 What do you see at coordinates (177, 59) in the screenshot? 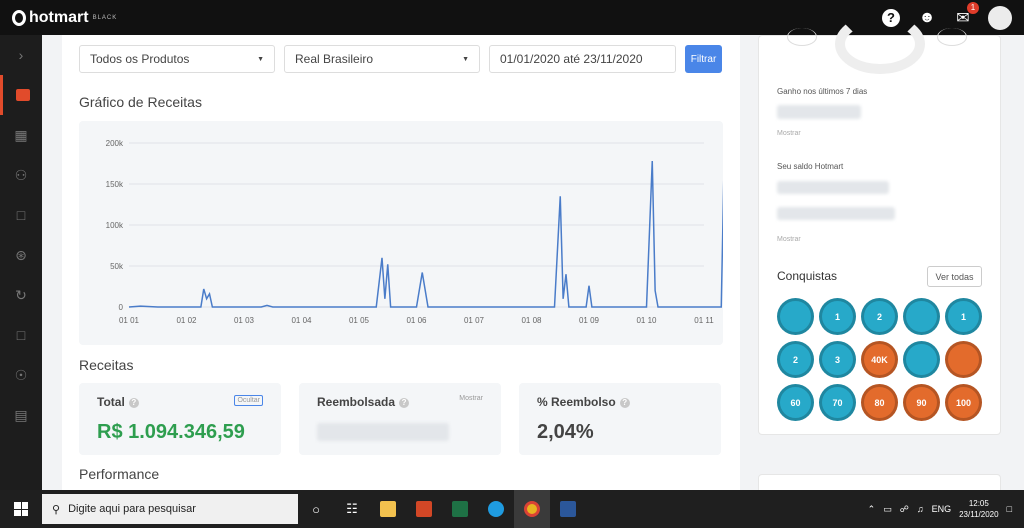
I see `product-select: Todos os Produtos ▼` at bounding box center [177, 59].